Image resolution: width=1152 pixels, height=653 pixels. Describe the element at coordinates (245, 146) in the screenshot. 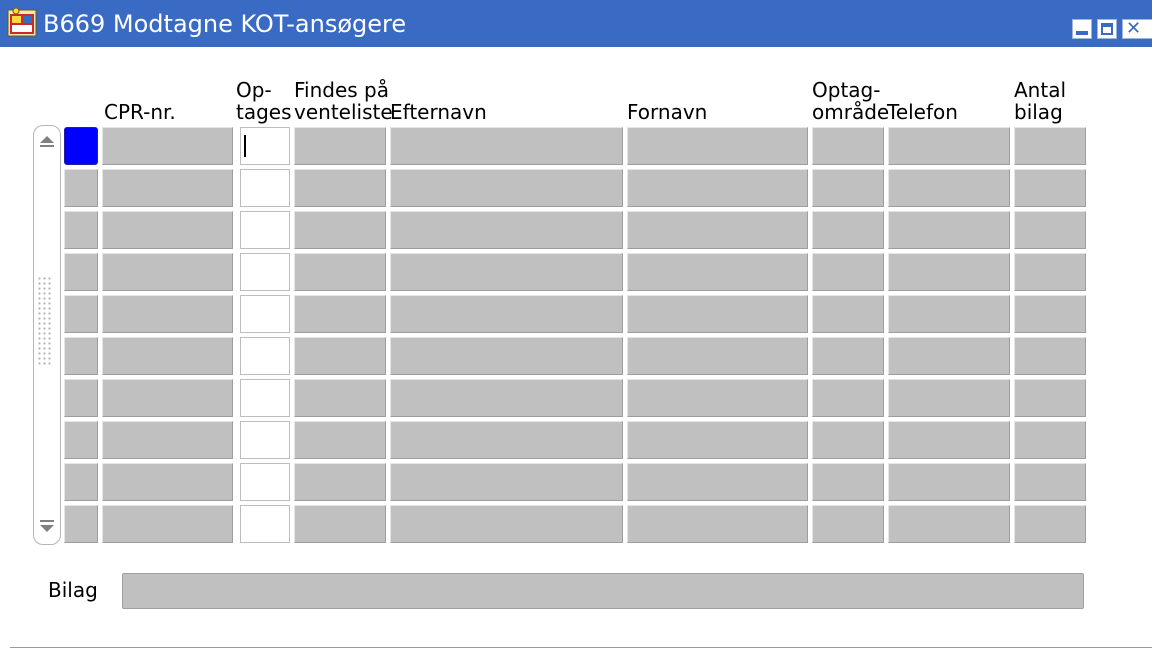

I see `text-cursor` at that location.